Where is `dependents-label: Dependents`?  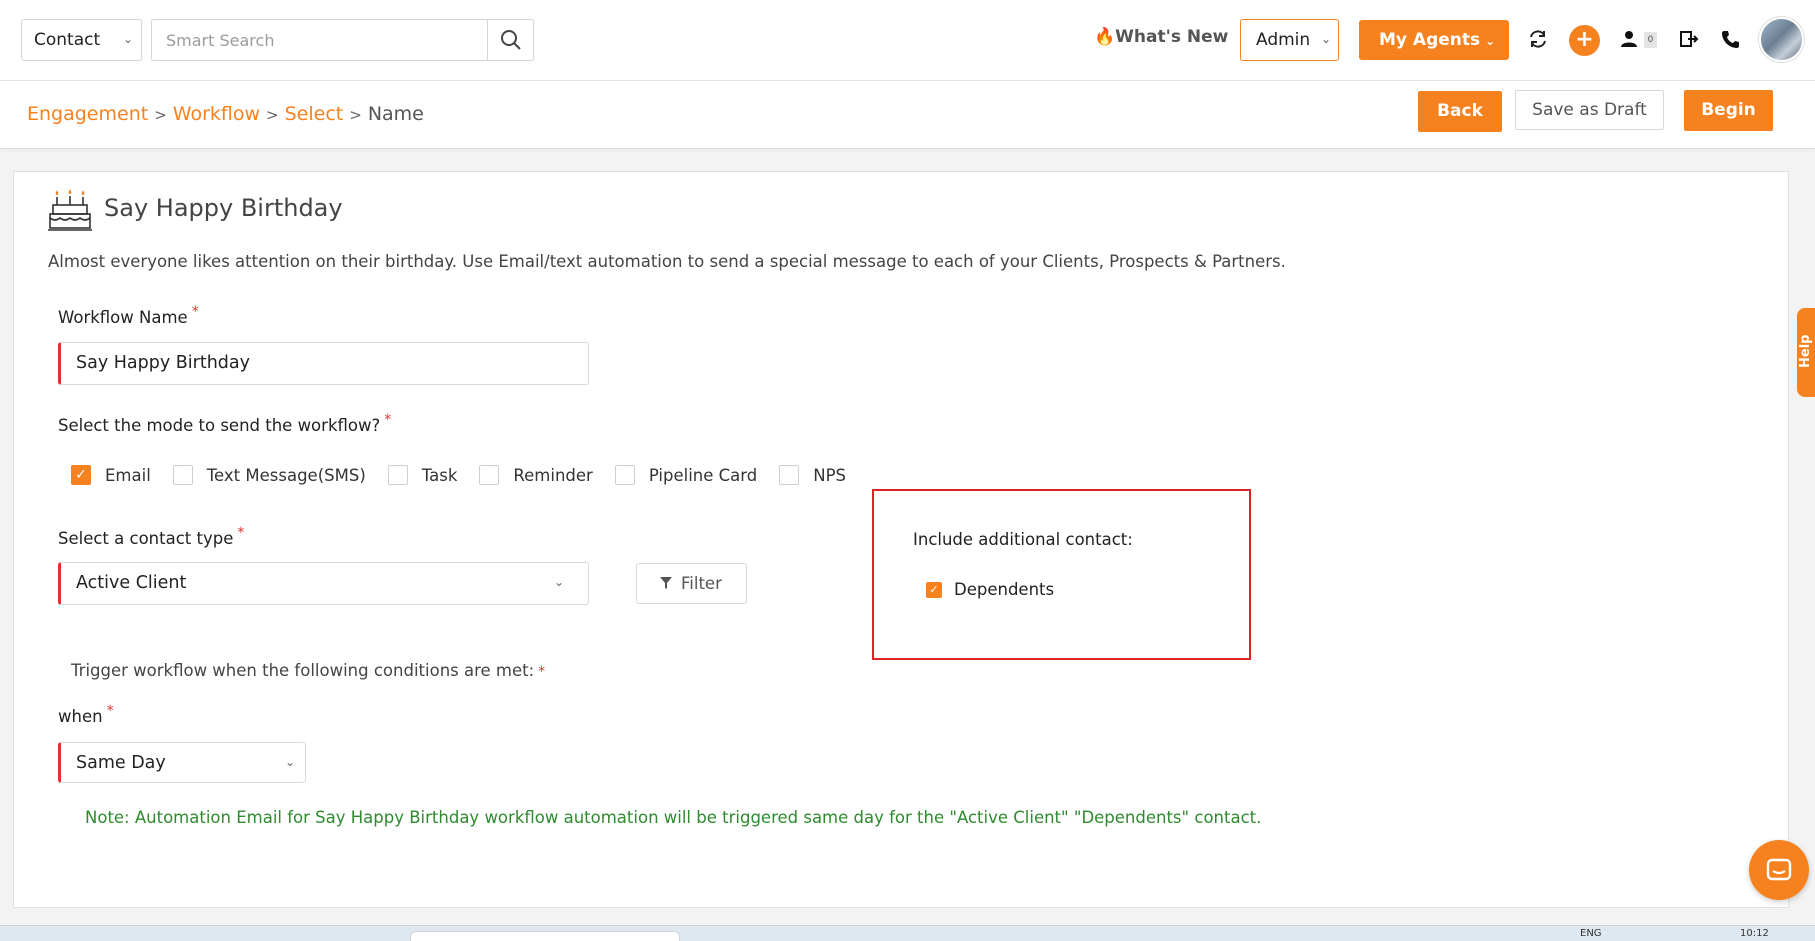 dependents-label: Dependents is located at coordinates (1004, 589).